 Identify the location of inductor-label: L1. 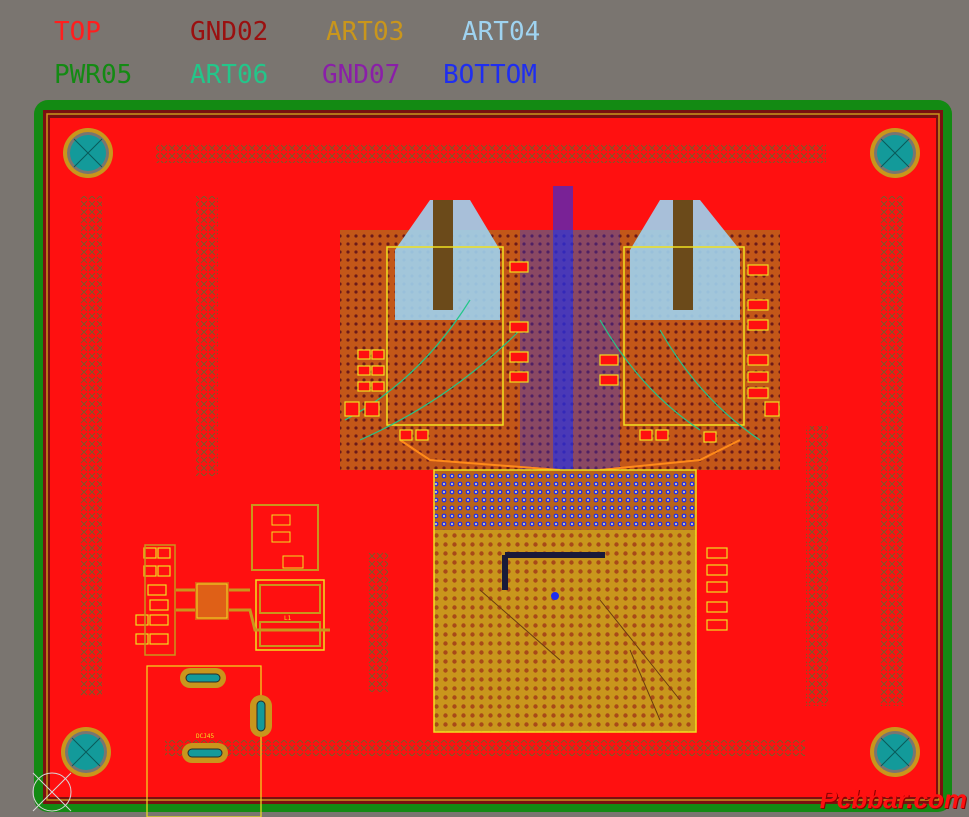
(288, 618).